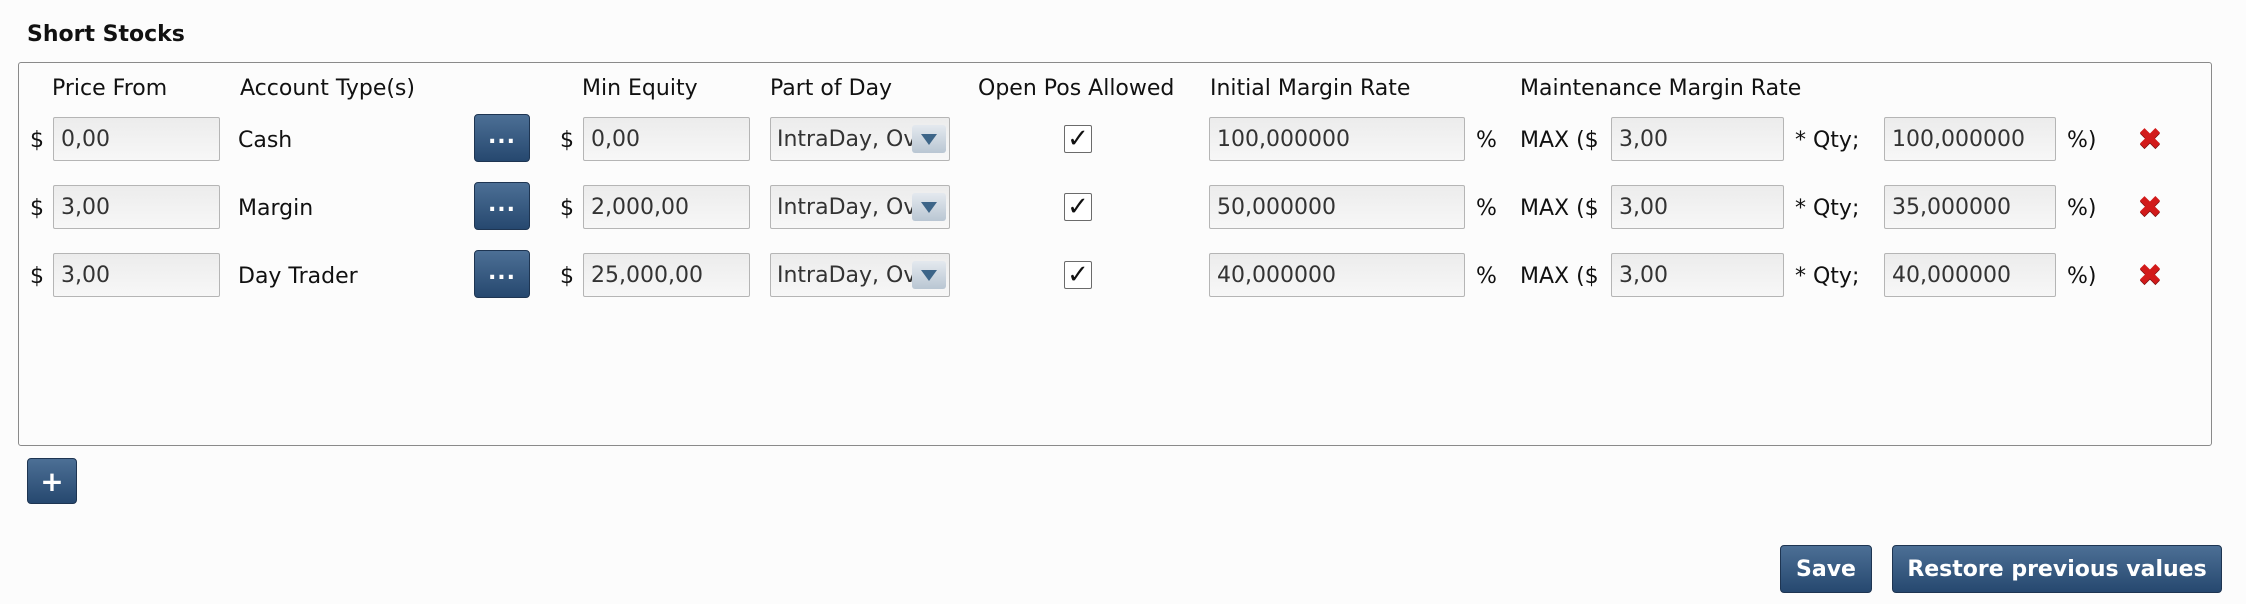 The image size is (2246, 604). I want to click on initial-margin-rate-input: 40,000000, so click(1337, 275).